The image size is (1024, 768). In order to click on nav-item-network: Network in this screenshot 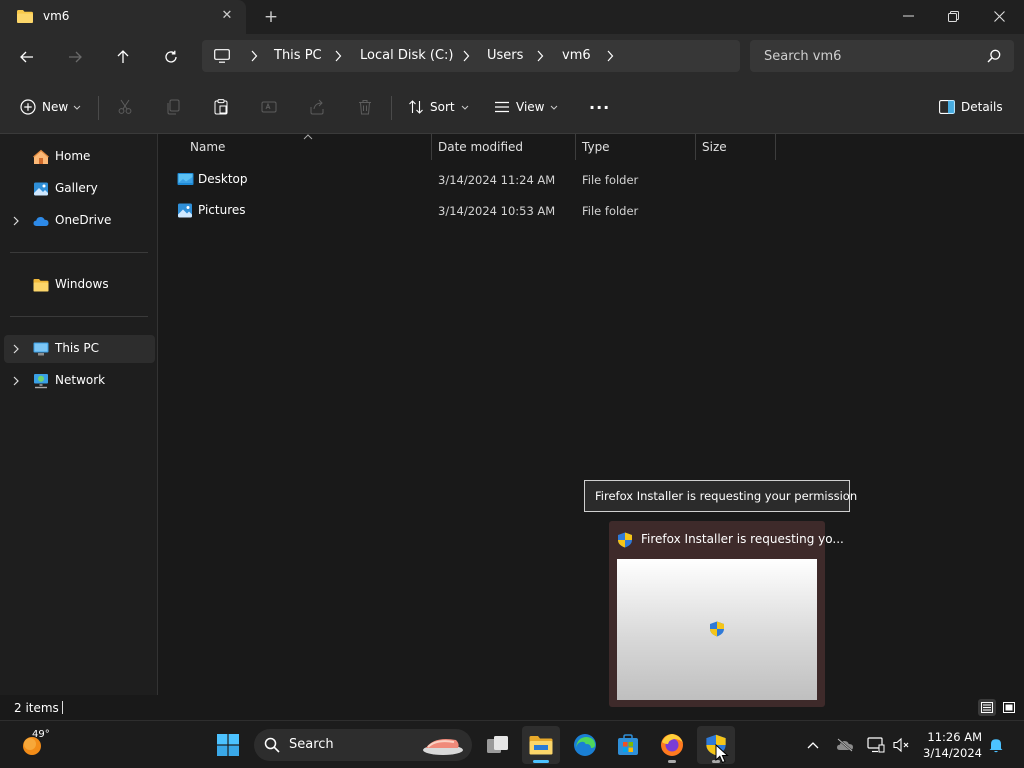, I will do `click(79, 381)`.